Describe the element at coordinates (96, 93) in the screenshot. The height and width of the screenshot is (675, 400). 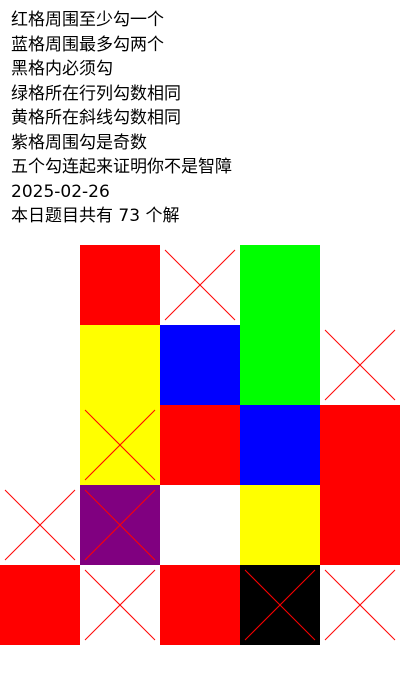
I see `rule-green: 绿格所在行列勾数相同` at that location.